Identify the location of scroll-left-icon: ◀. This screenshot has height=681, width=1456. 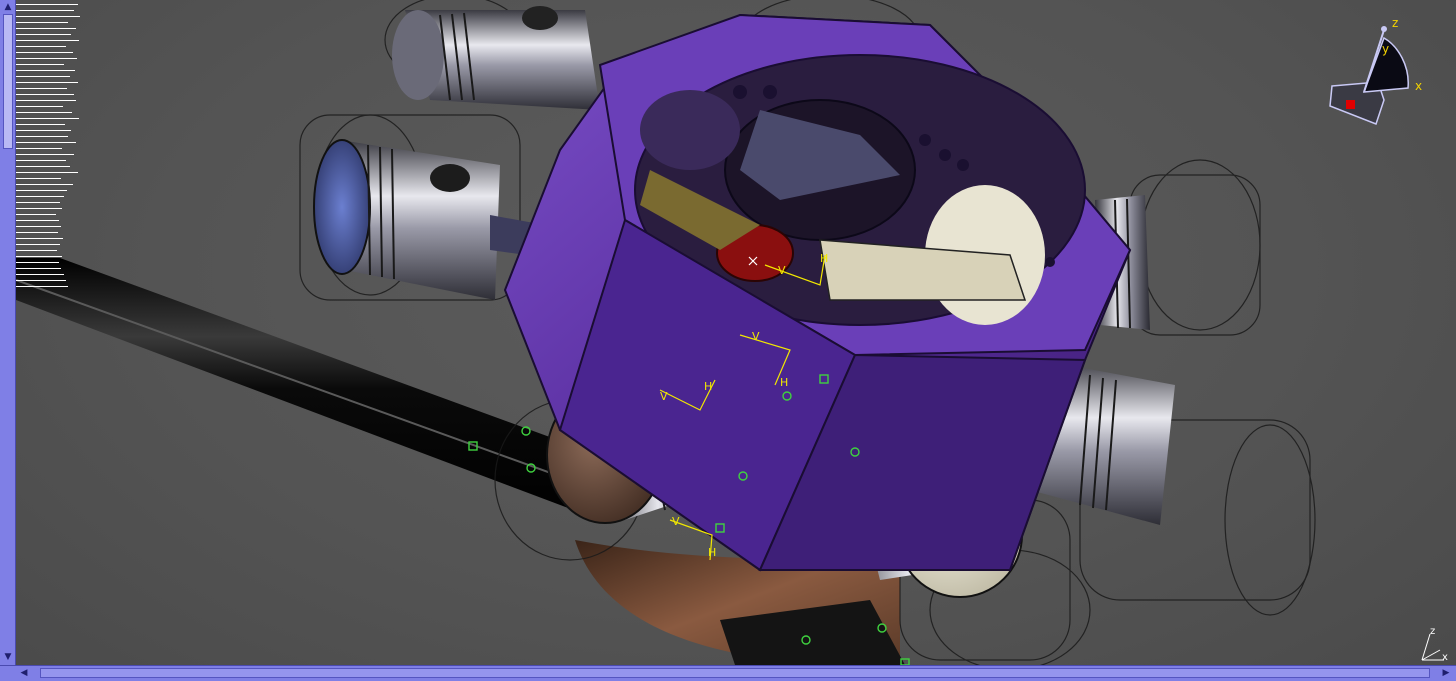
(24, 673).